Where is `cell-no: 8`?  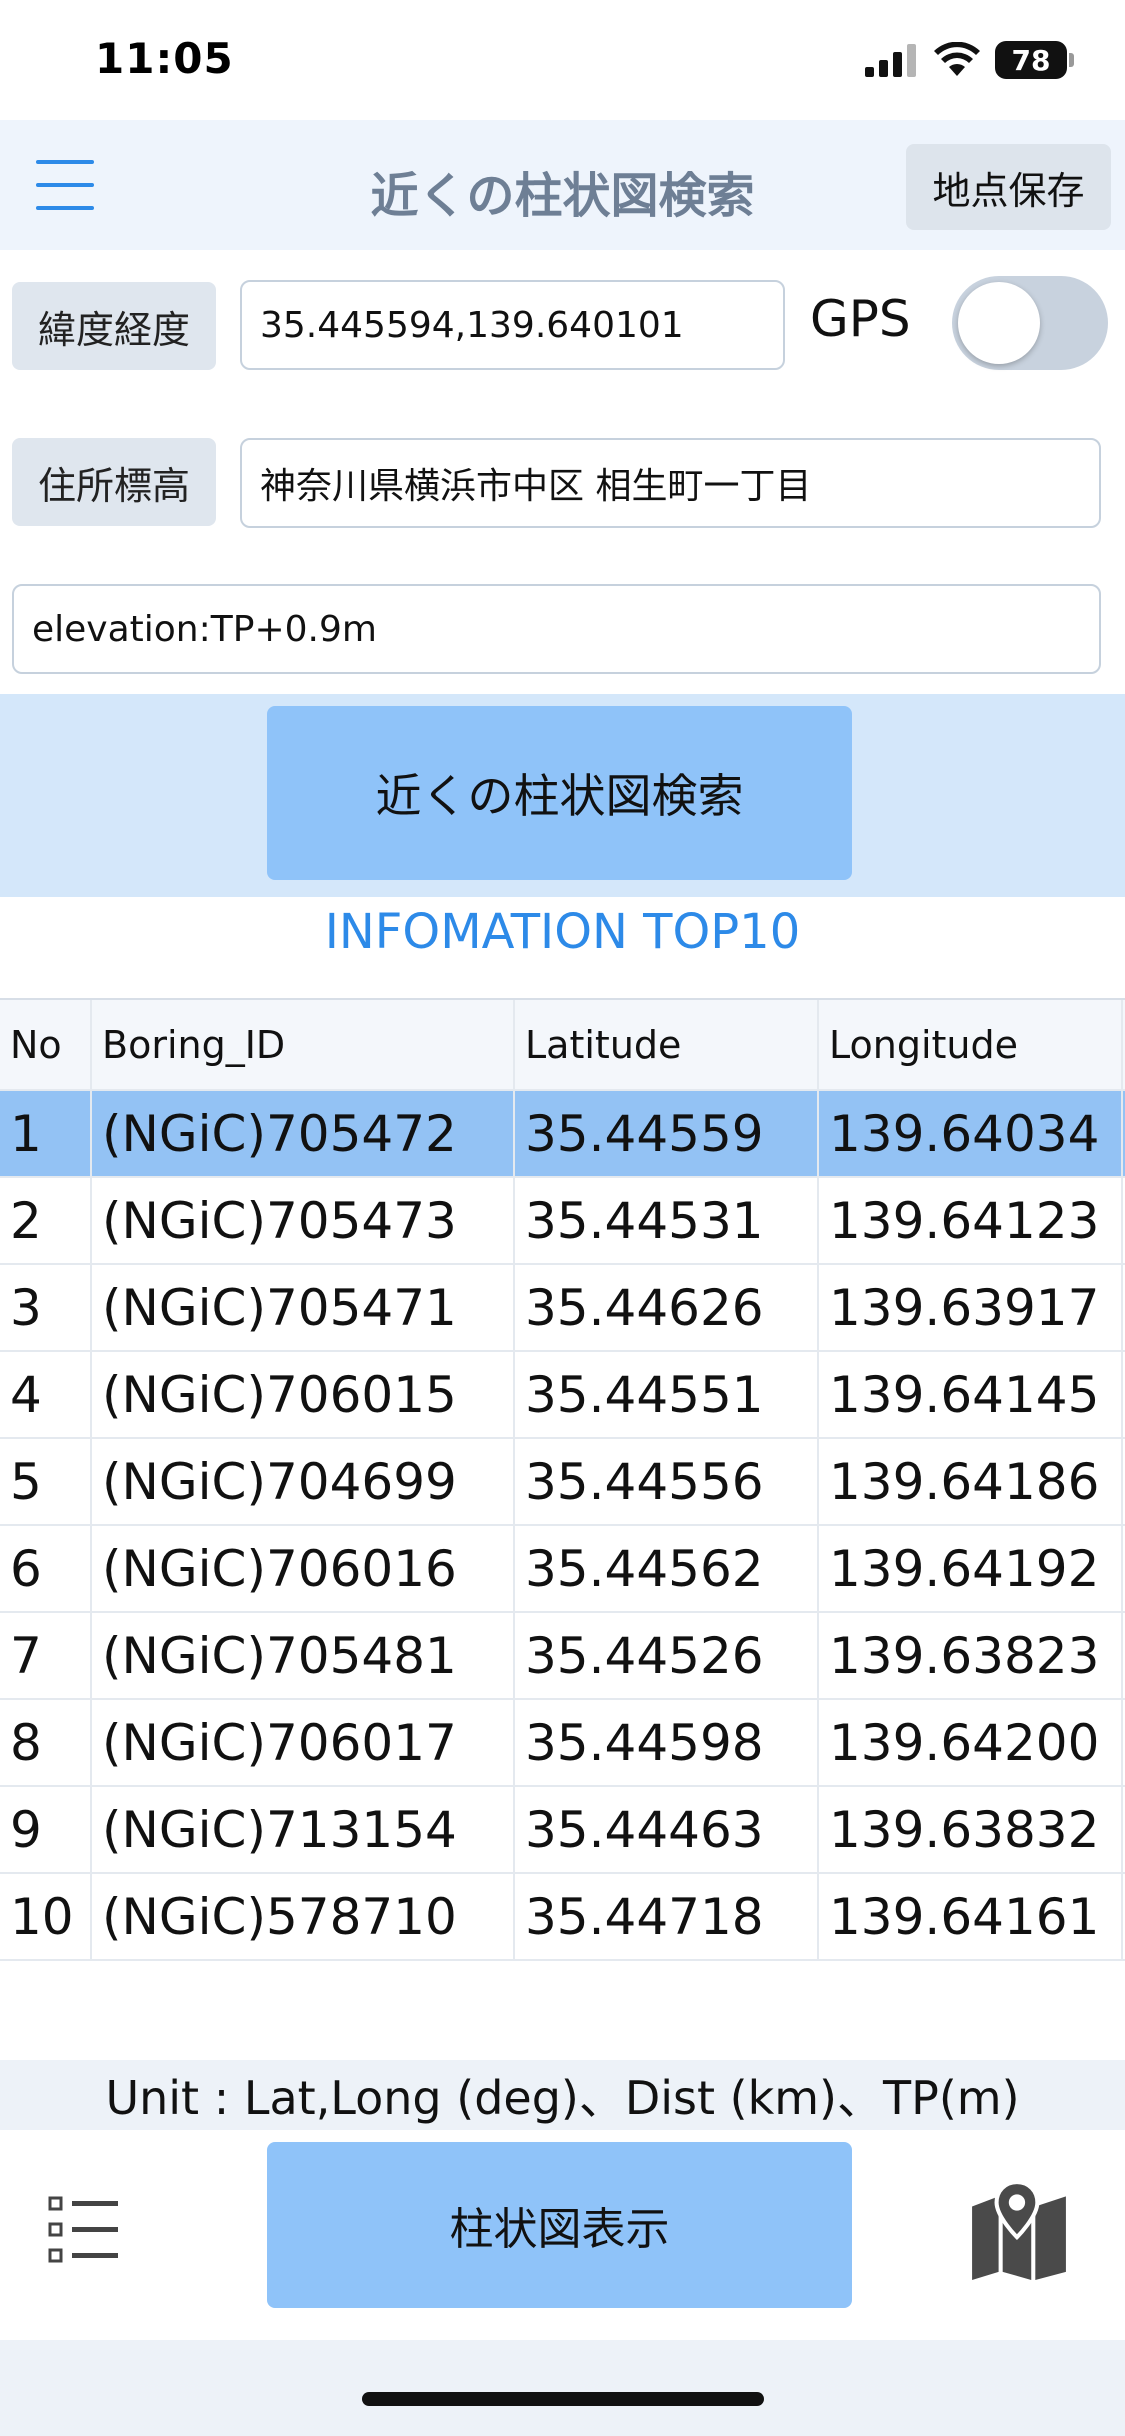 cell-no: 8 is located at coordinates (46, 1742).